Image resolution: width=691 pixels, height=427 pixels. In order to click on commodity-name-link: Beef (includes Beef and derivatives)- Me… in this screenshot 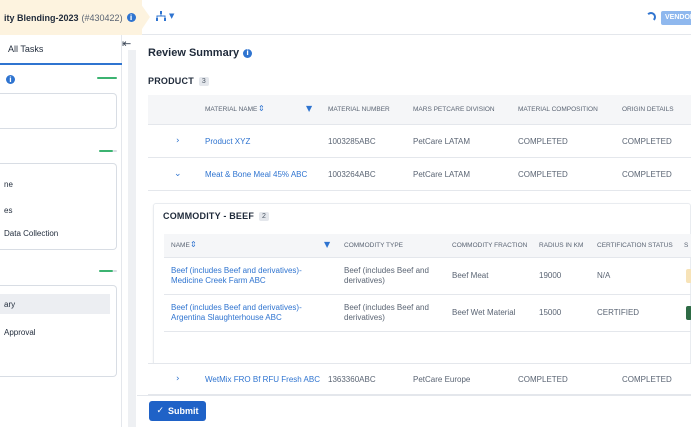, I will do `click(251, 276)`.